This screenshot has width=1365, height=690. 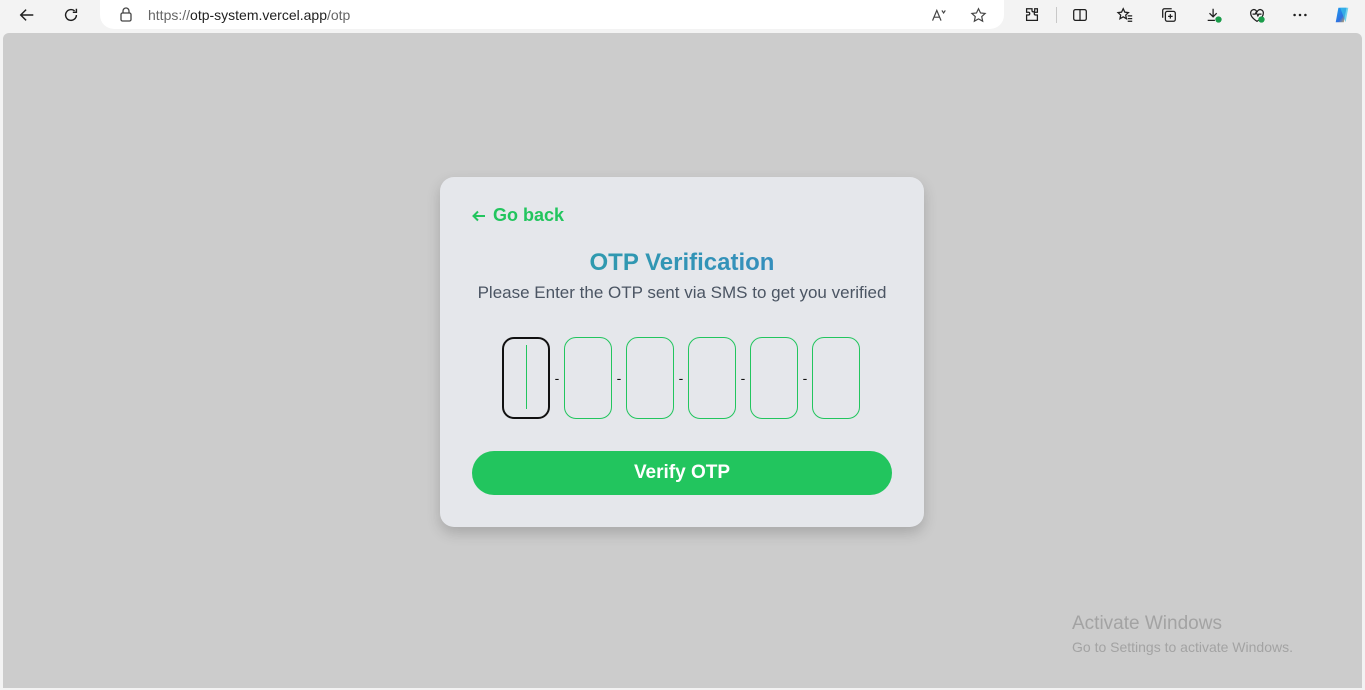 What do you see at coordinates (1342, 15) in the screenshot?
I see `copilot-icon` at bounding box center [1342, 15].